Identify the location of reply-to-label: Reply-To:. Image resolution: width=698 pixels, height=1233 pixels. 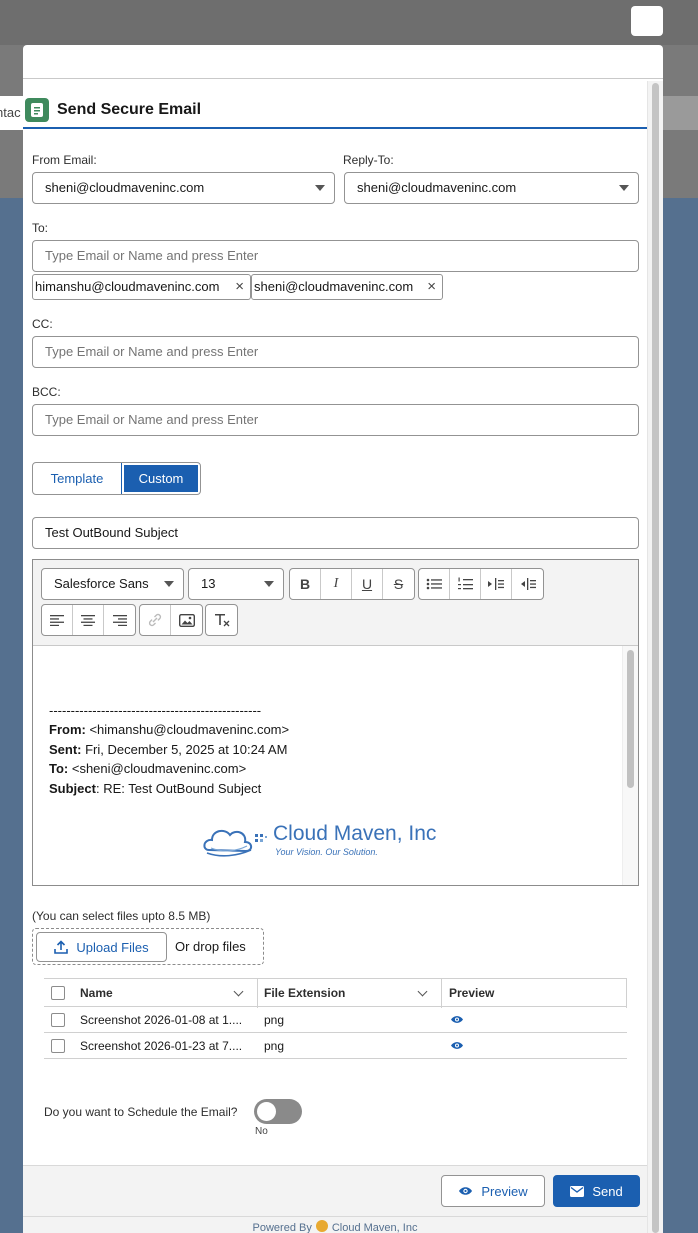
(368, 160).